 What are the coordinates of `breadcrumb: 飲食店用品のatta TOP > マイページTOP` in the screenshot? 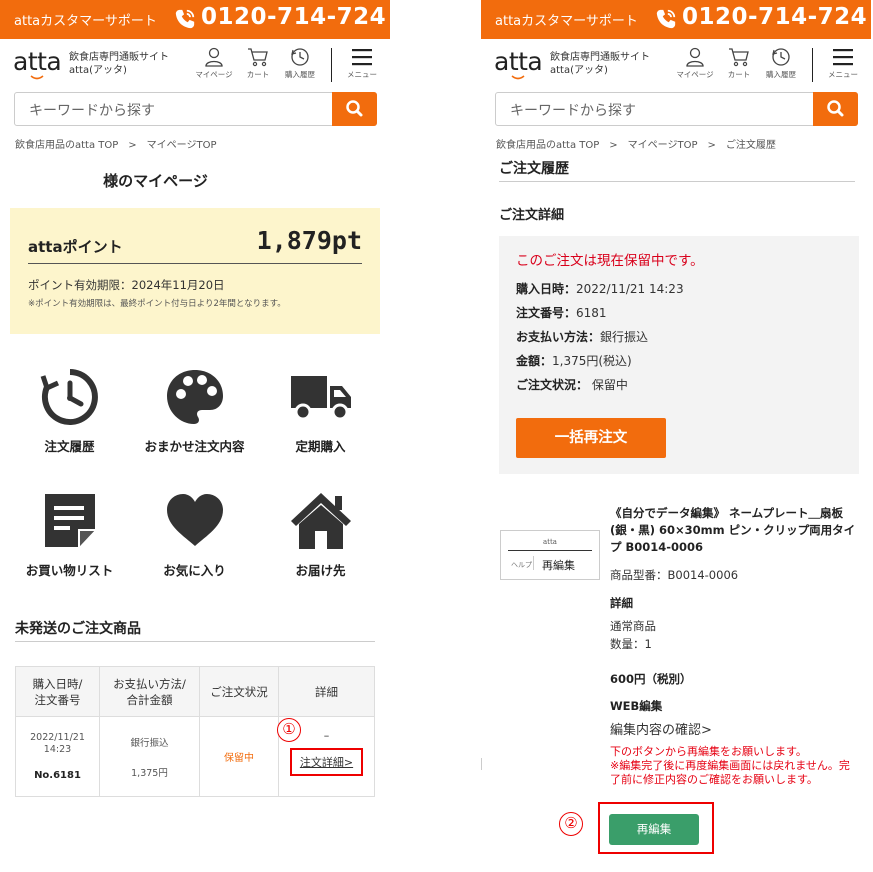 It's located at (115, 143).